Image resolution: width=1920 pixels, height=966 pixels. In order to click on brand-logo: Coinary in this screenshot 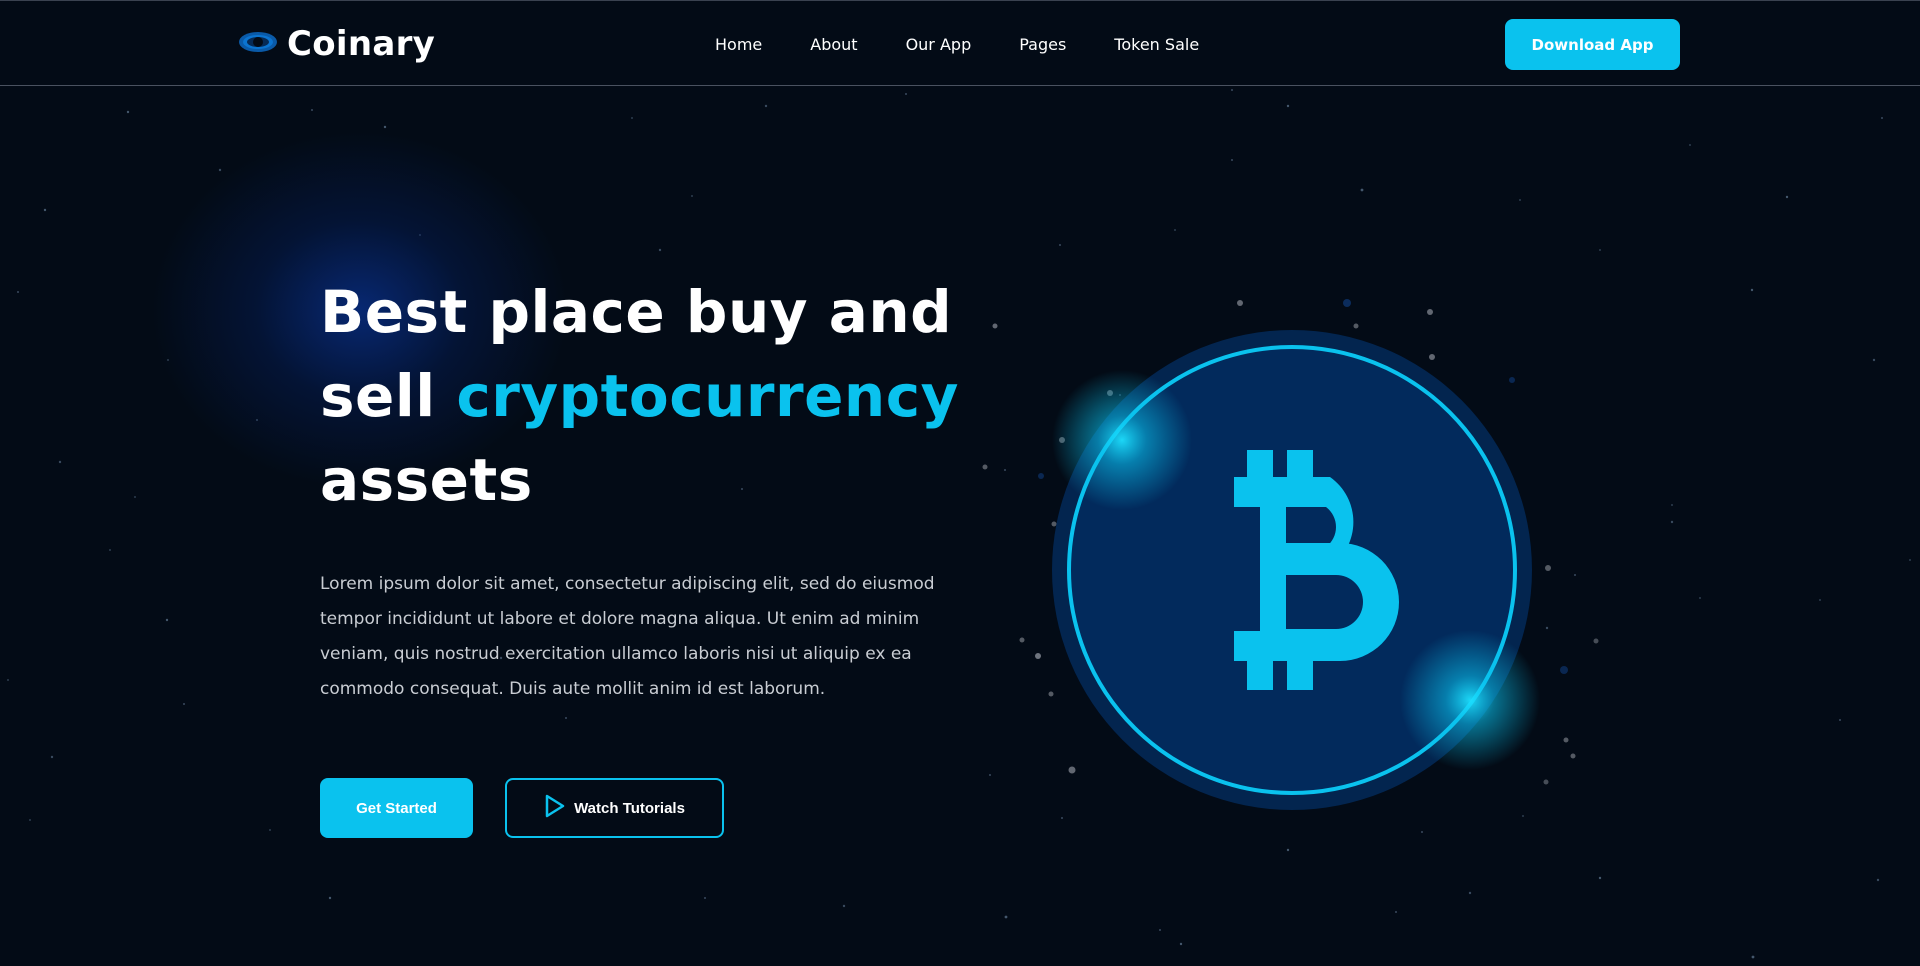, I will do `click(336, 44)`.